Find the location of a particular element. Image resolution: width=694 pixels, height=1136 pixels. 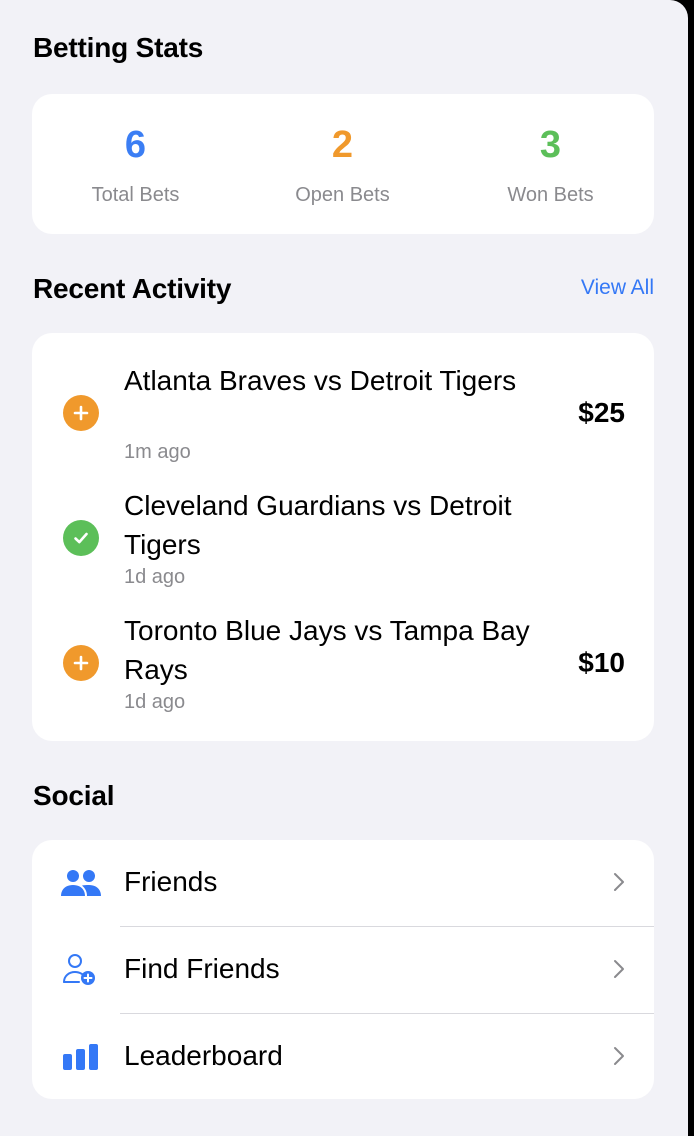

activity-amount: $25 is located at coordinates (601, 412).